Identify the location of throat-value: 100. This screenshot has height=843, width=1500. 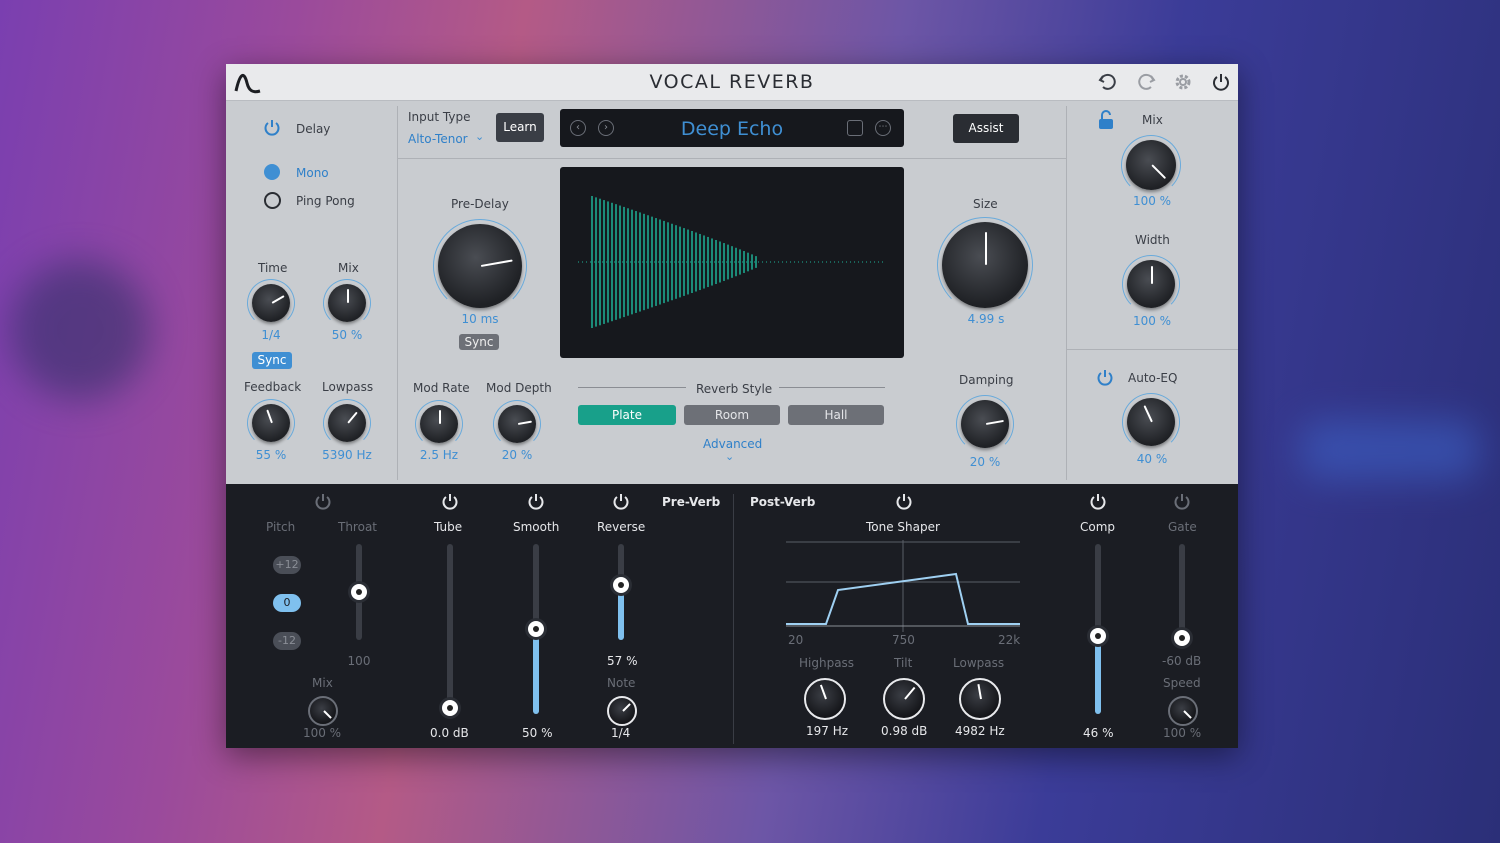
(359, 661).